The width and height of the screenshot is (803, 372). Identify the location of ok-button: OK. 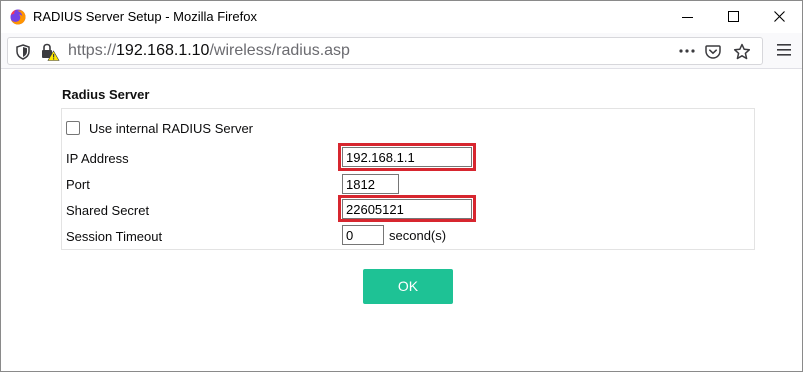
(408, 286).